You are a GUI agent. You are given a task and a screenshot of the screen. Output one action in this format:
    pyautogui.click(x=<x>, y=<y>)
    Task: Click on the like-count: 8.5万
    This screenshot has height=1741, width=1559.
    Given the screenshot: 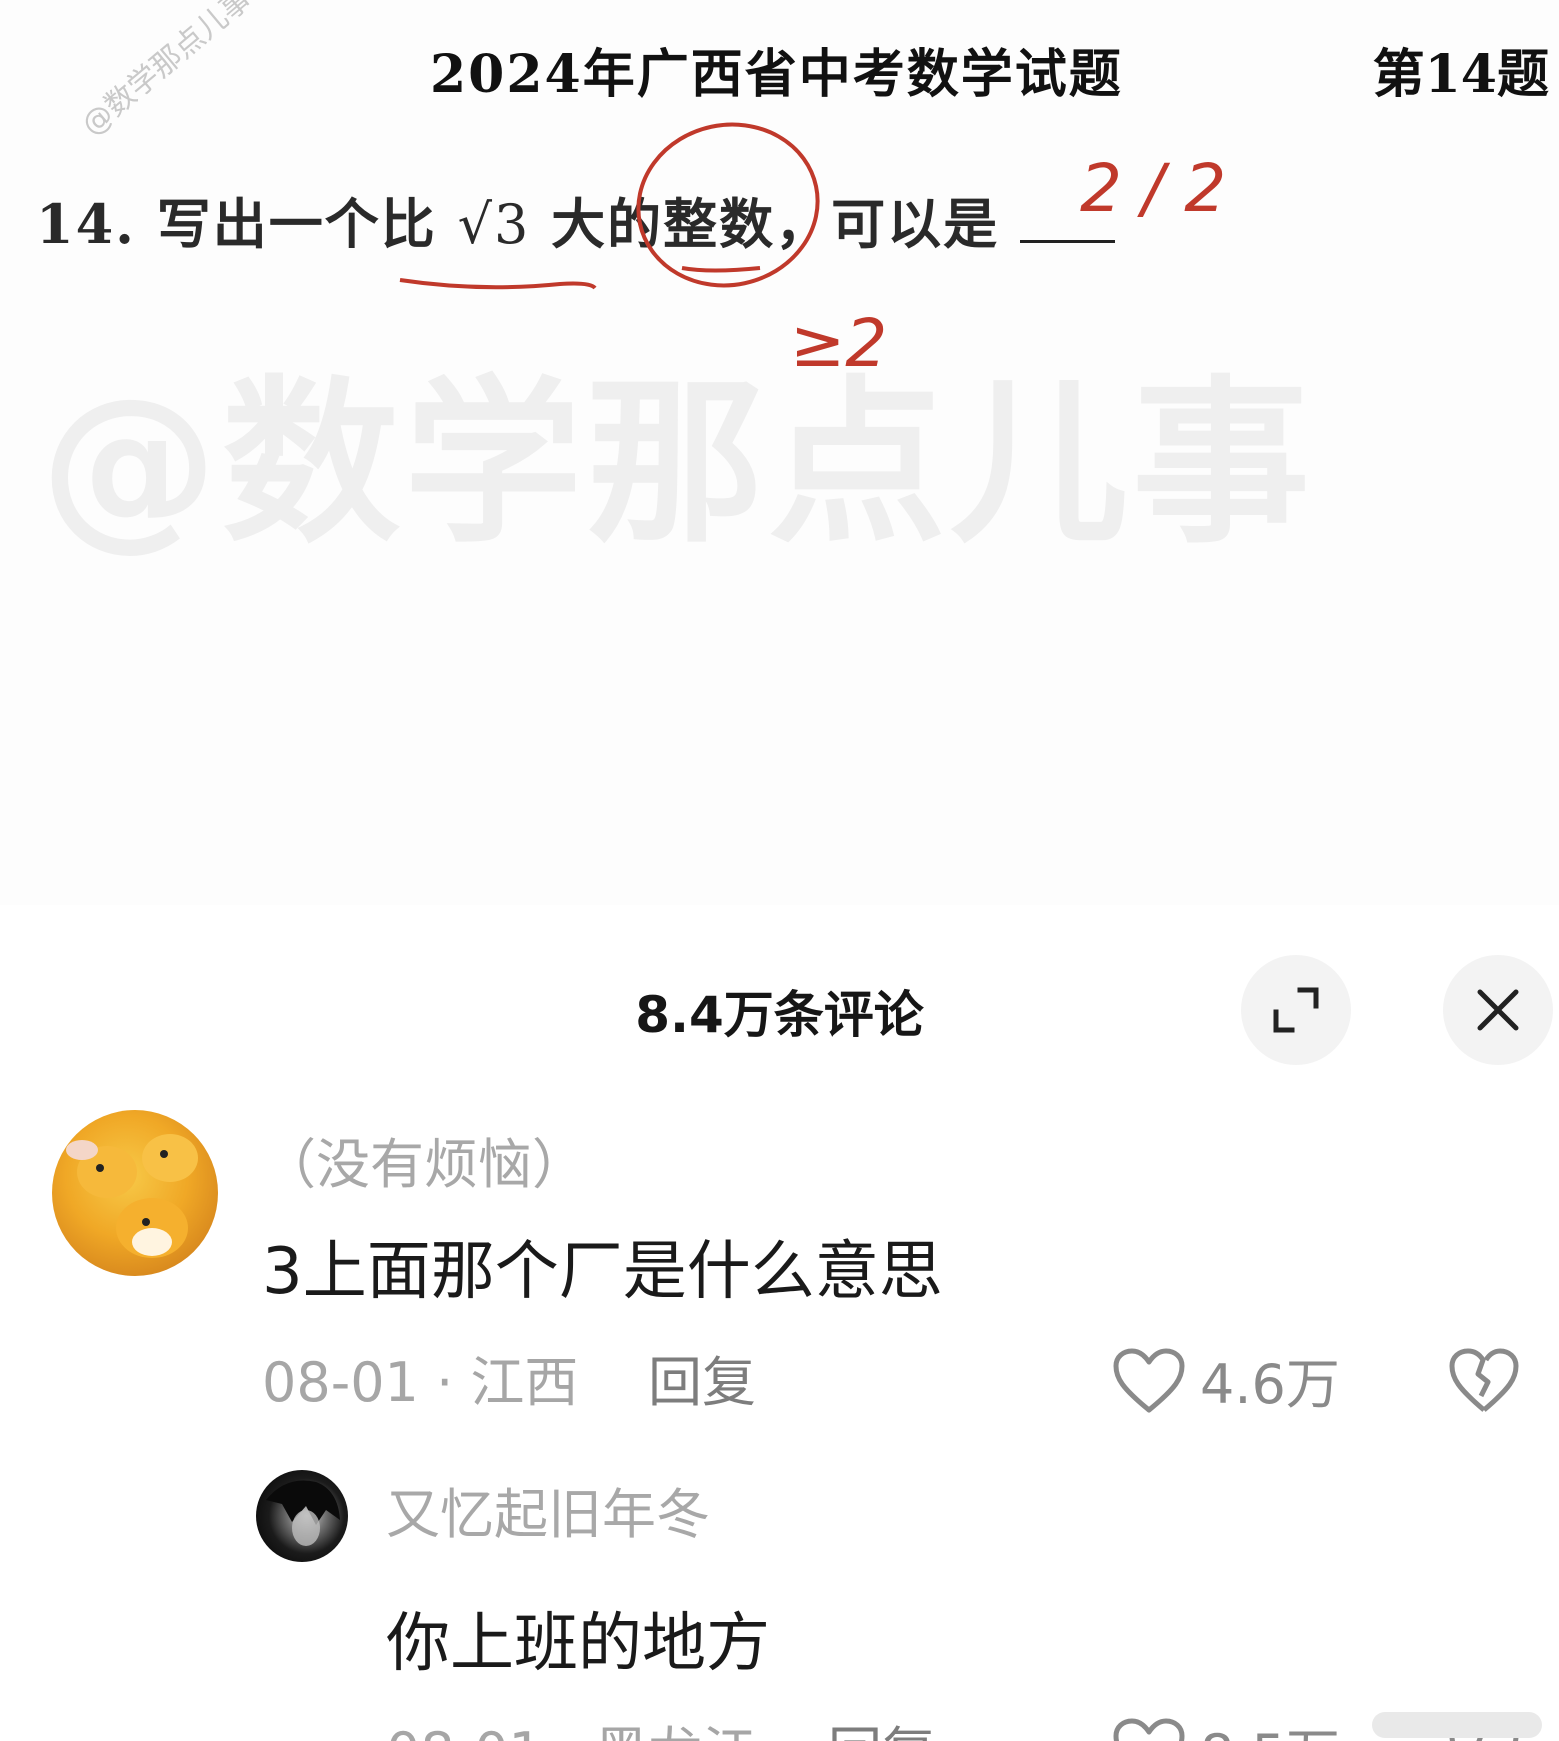 What is the action you would take?
    pyautogui.click(x=1270, y=1725)
    